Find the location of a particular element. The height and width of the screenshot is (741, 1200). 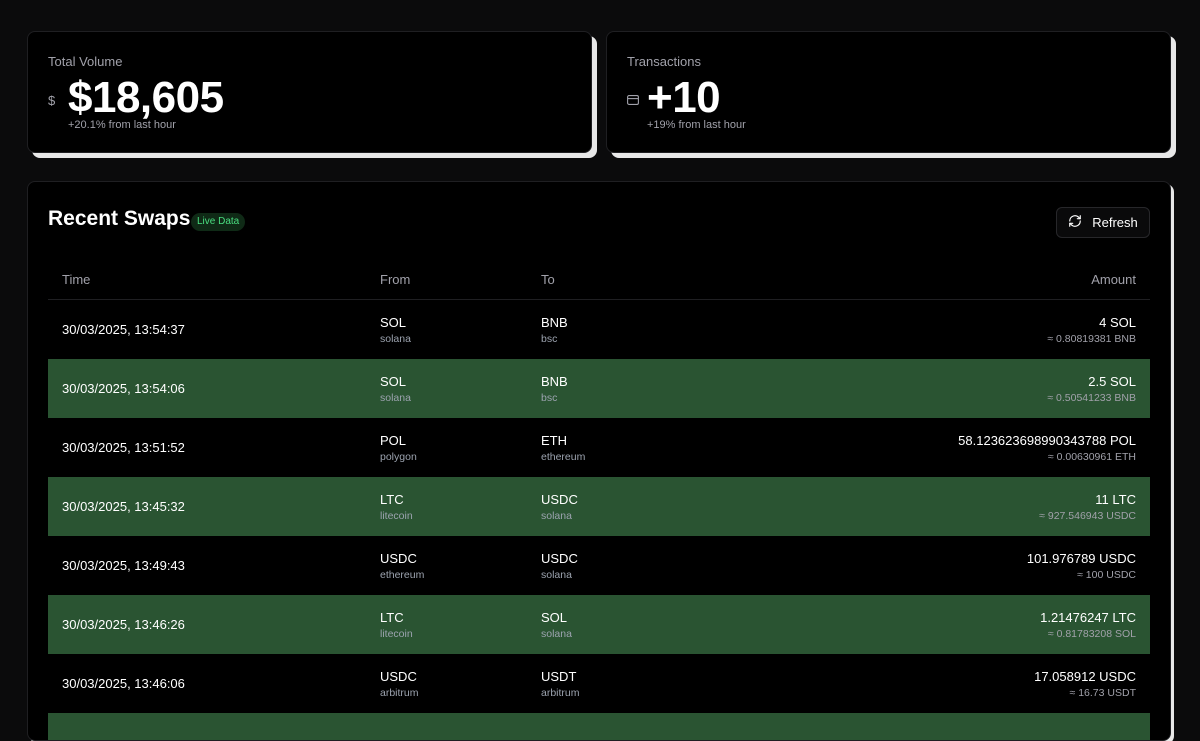

total-volume-label: Total Volume is located at coordinates (85, 61).